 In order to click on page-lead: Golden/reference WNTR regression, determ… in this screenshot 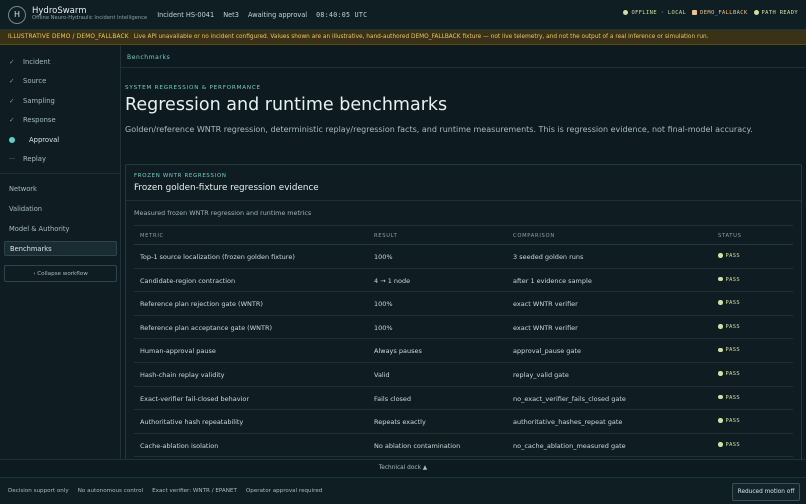, I will do `click(439, 129)`.